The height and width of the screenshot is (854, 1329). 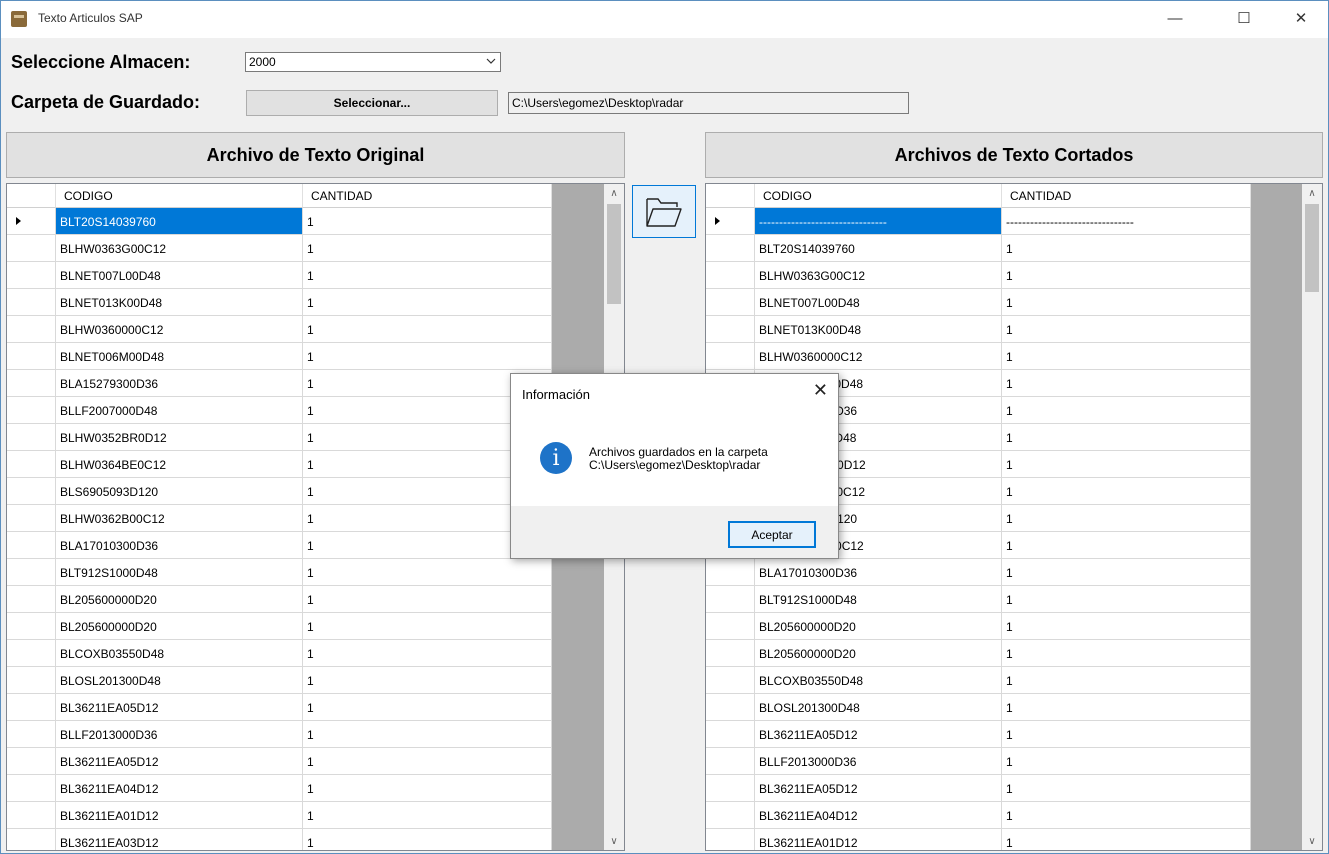 I want to click on cell-codigo: BLT912S1000D48, so click(x=179, y=572).